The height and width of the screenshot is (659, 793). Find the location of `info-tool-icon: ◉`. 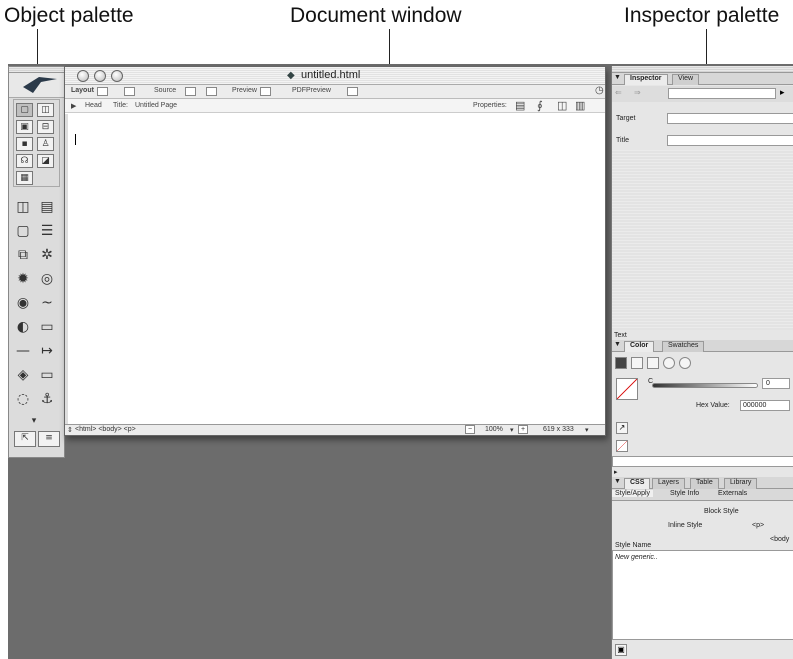

info-tool-icon: ◉ is located at coordinates (23, 303).